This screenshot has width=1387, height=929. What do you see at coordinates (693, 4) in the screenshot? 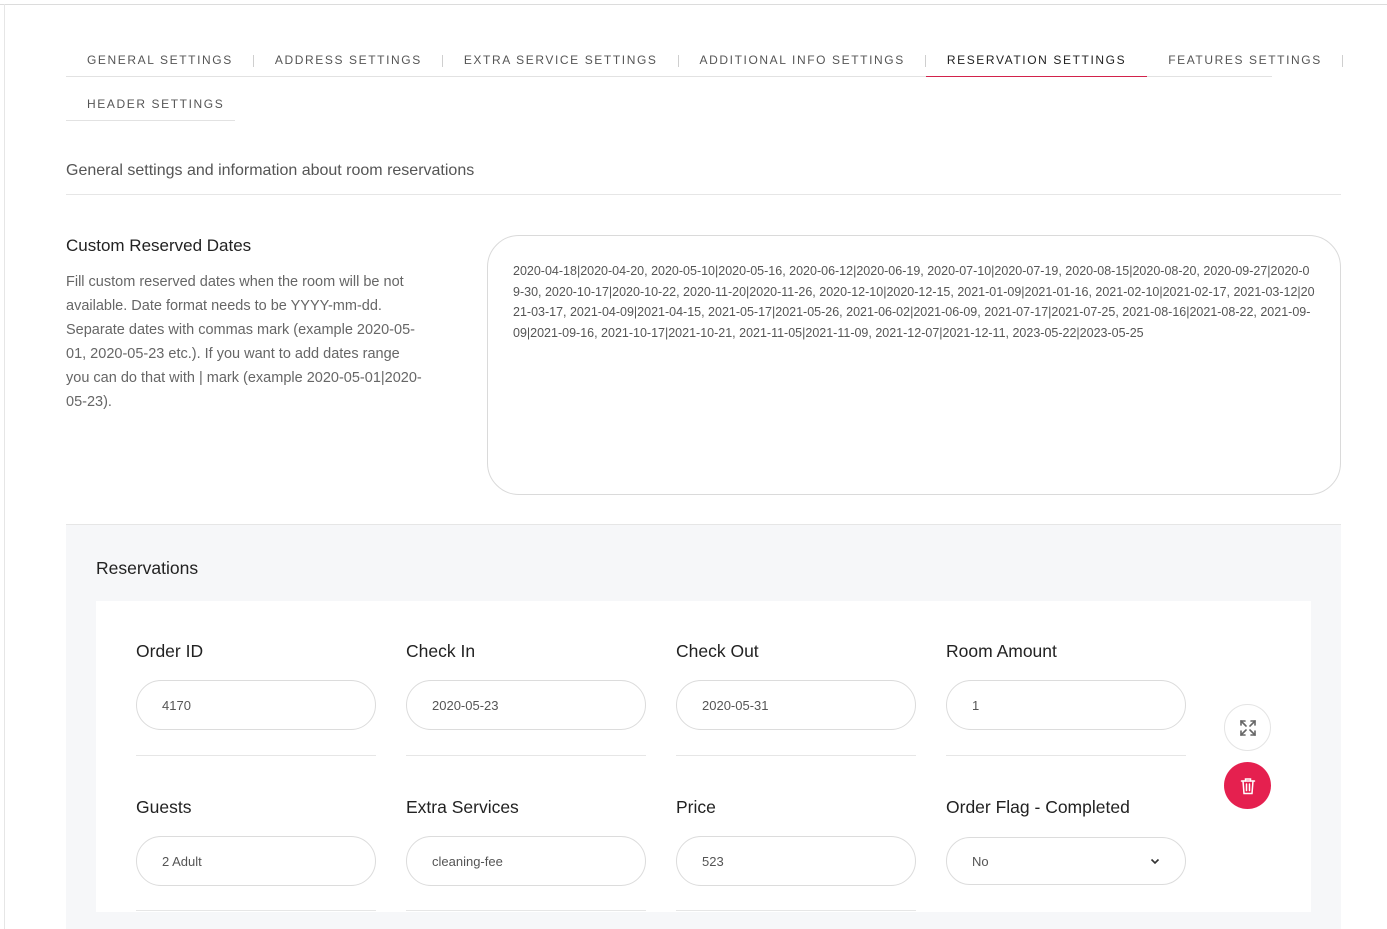
I see `top-border` at bounding box center [693, 4].